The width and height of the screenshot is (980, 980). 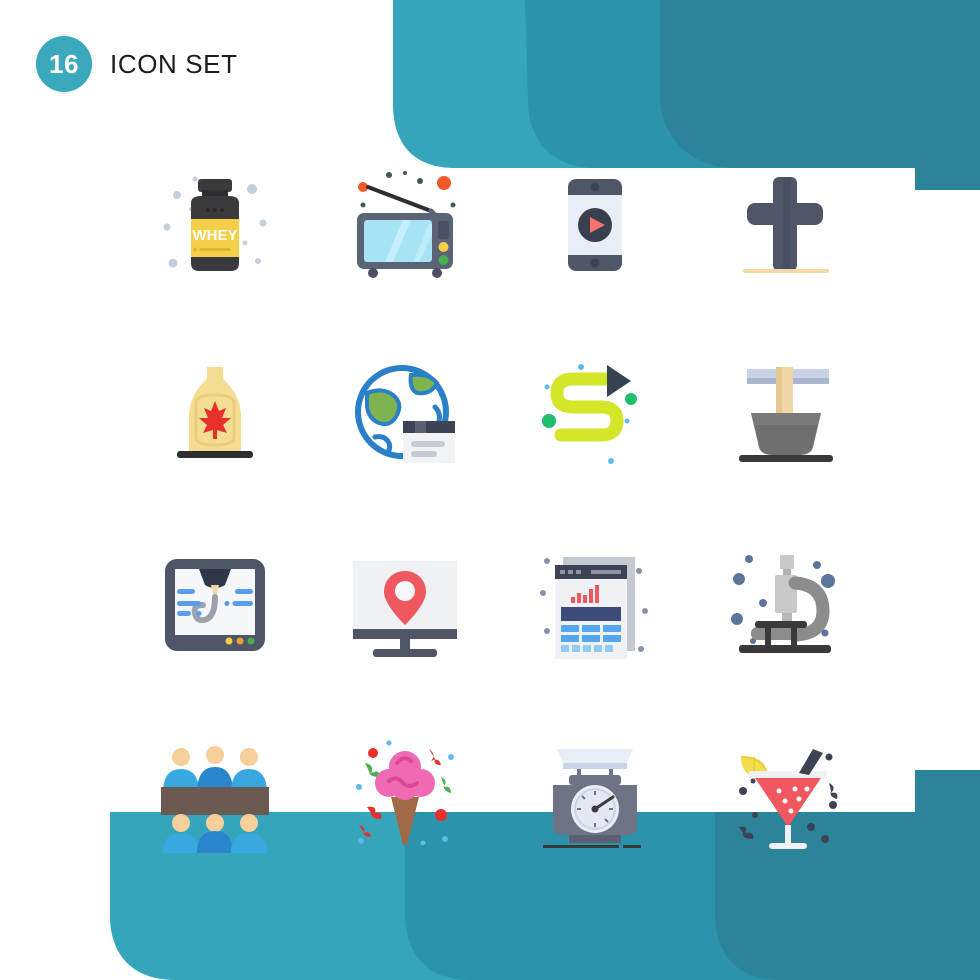 I want to click on 3d-printer-icon, so click(x=215, y=605).